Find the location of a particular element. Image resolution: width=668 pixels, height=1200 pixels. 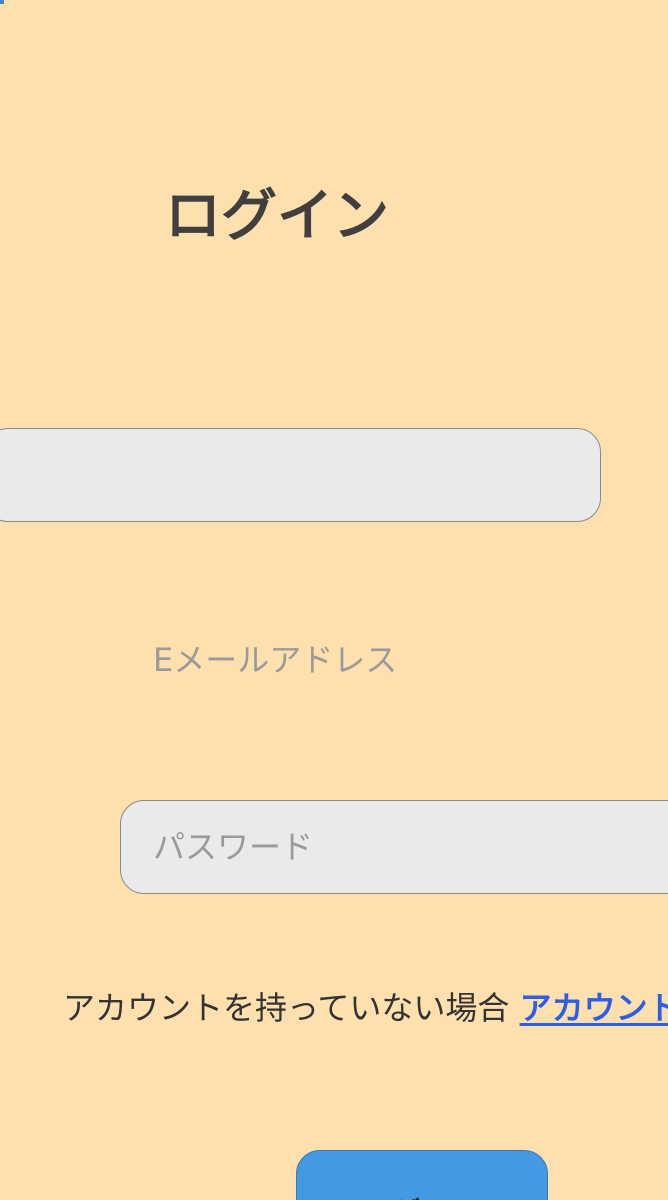

email-input is located at coordinates (300, 475).